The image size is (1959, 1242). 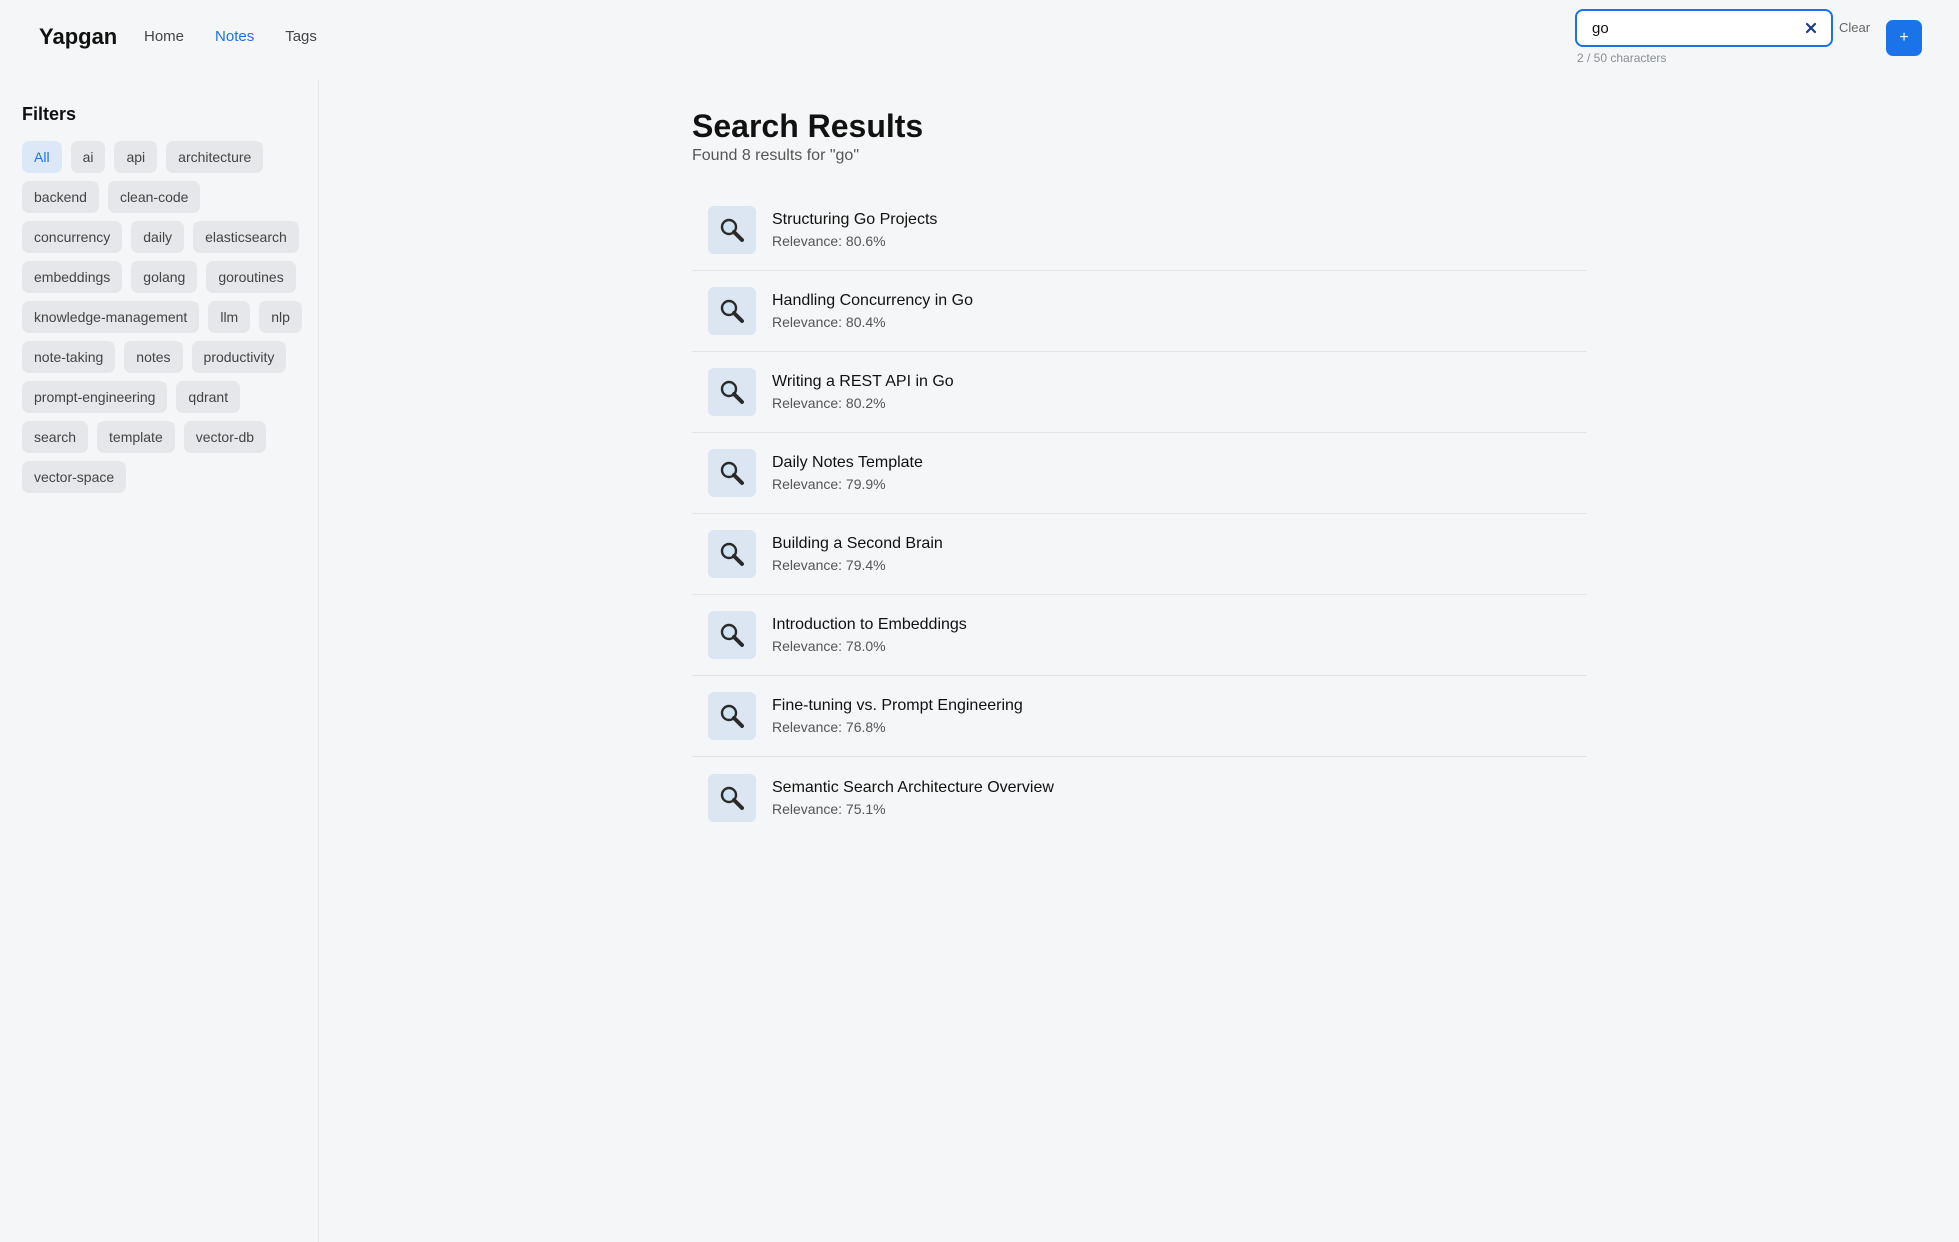 What do you see at coordinates (1139, 230) in the screenshot?
I see `result-item: Structuring Go Projects Relevance: 80.6%` at bounding box center [1139, 230].